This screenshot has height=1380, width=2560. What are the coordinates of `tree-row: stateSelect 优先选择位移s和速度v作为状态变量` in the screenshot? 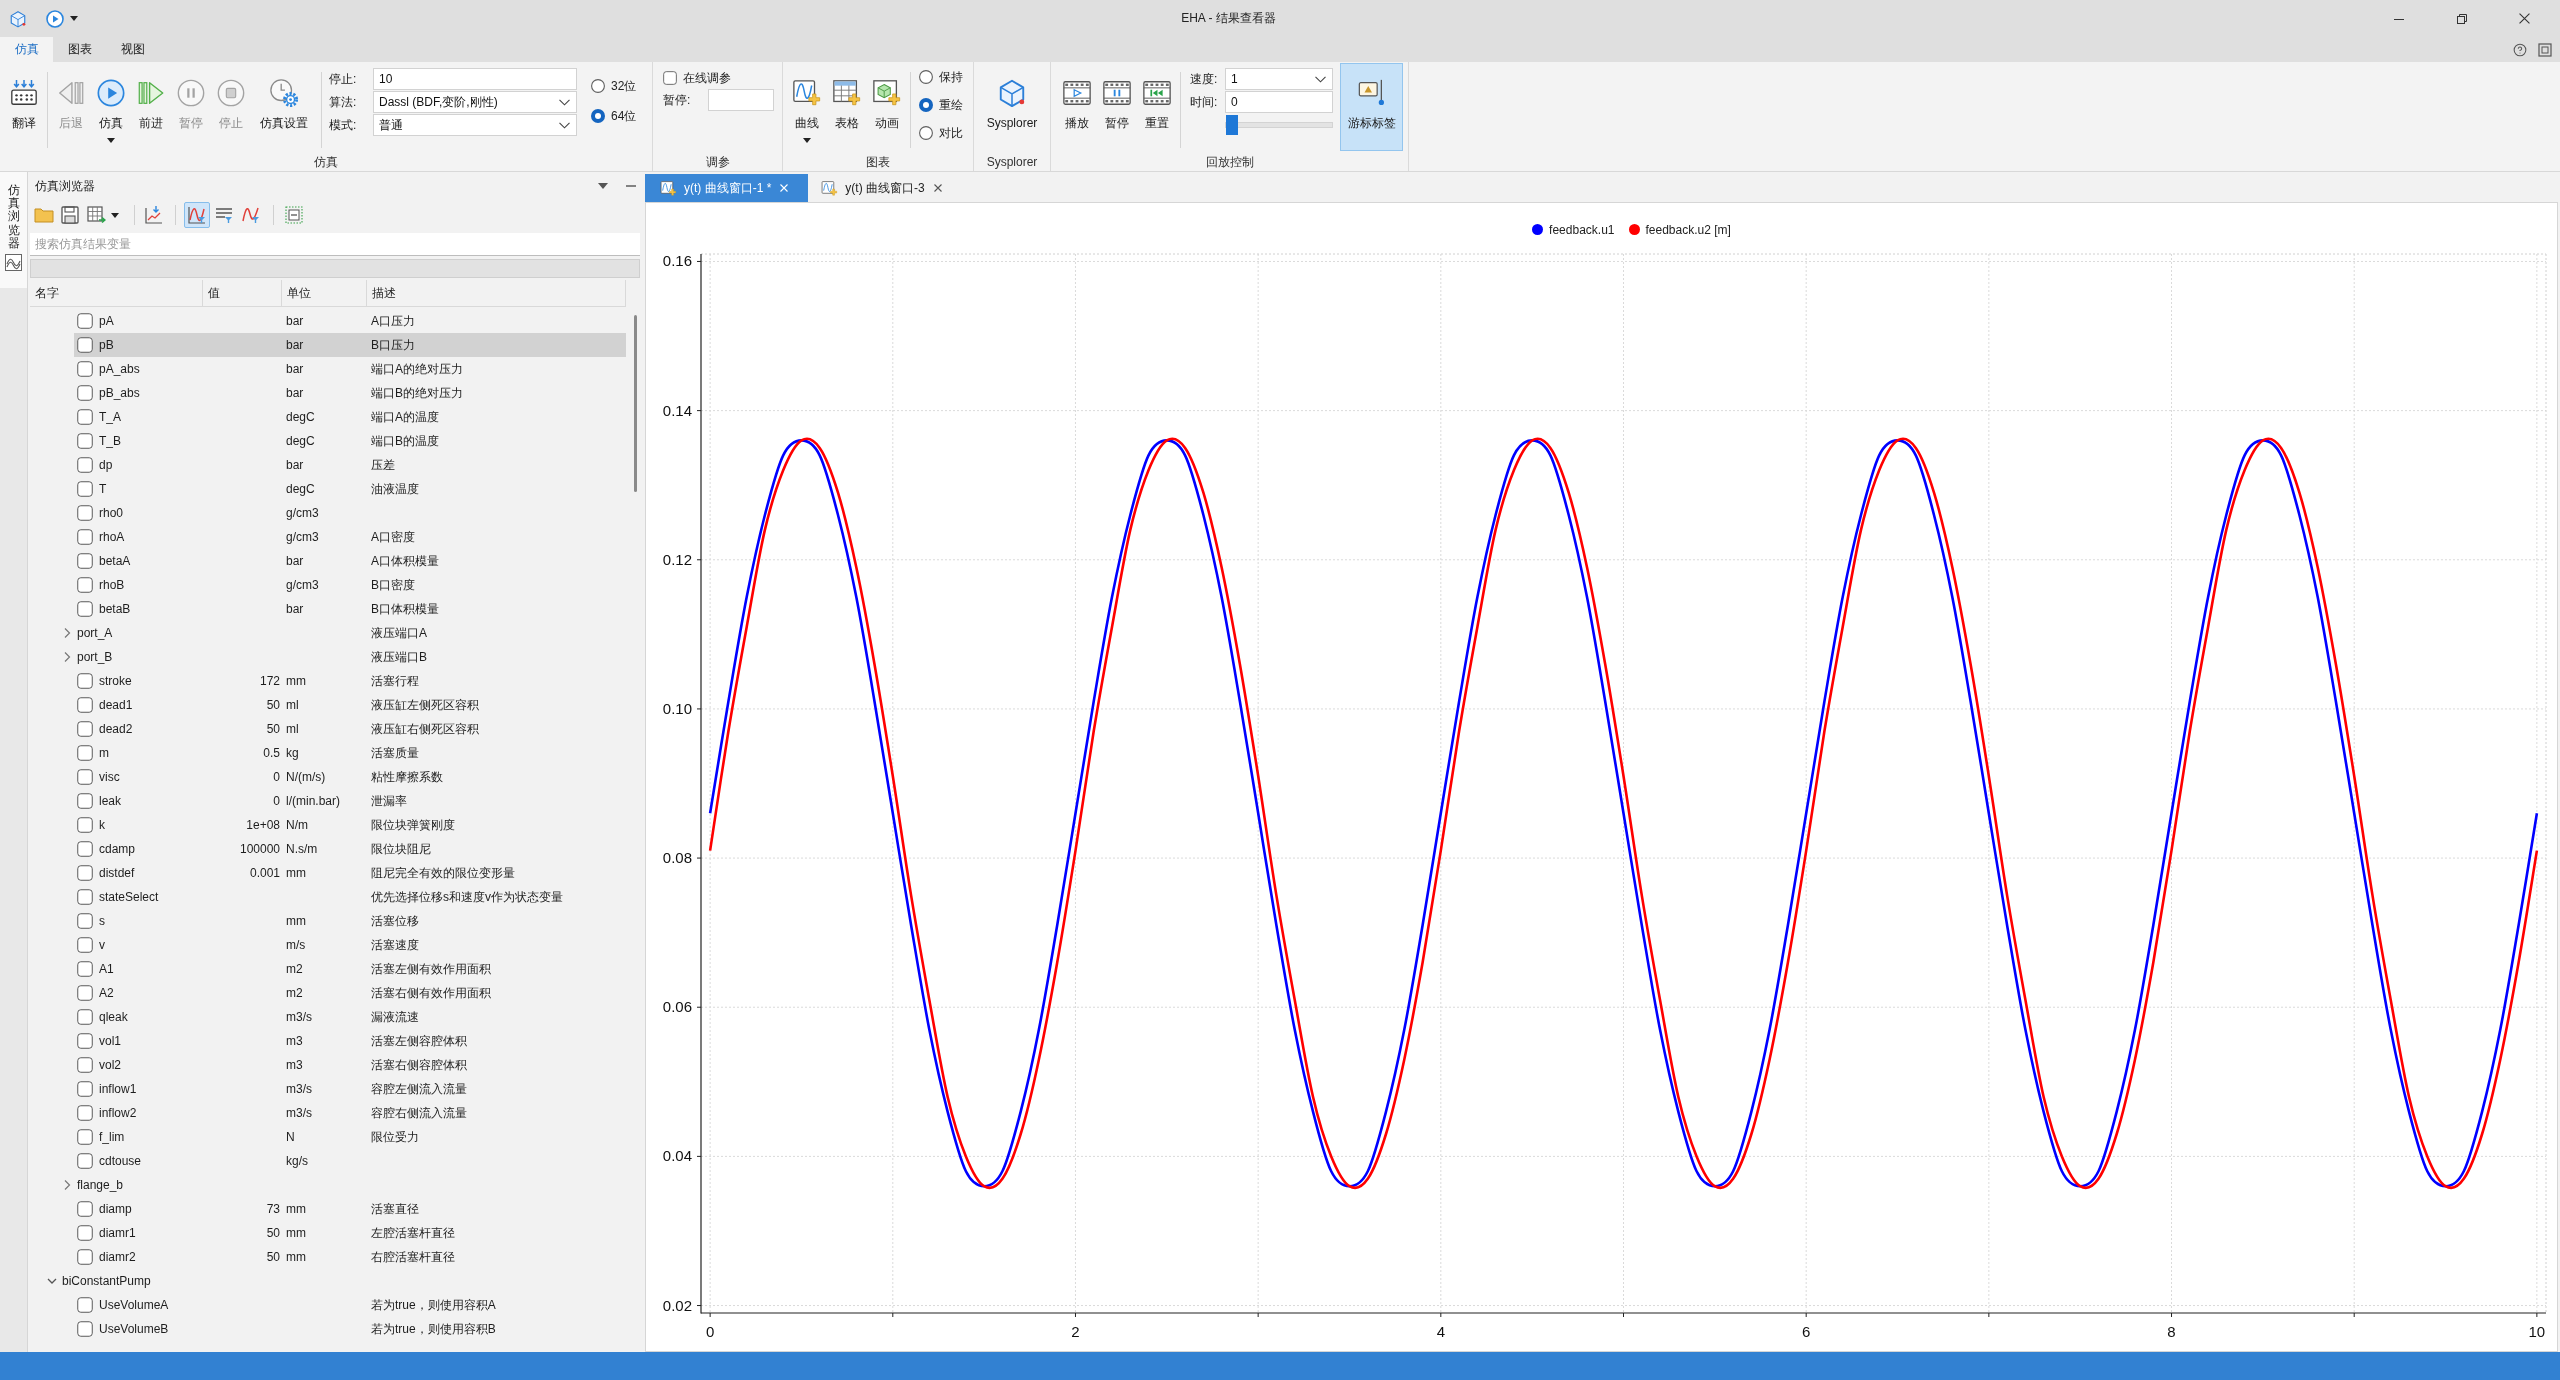 It's located at (350, 897).